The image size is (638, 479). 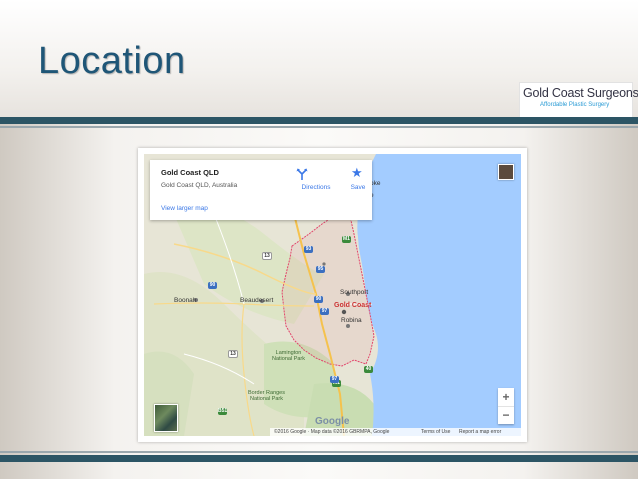 I want to click on star-icon: ★, so click(x=357, y=172).